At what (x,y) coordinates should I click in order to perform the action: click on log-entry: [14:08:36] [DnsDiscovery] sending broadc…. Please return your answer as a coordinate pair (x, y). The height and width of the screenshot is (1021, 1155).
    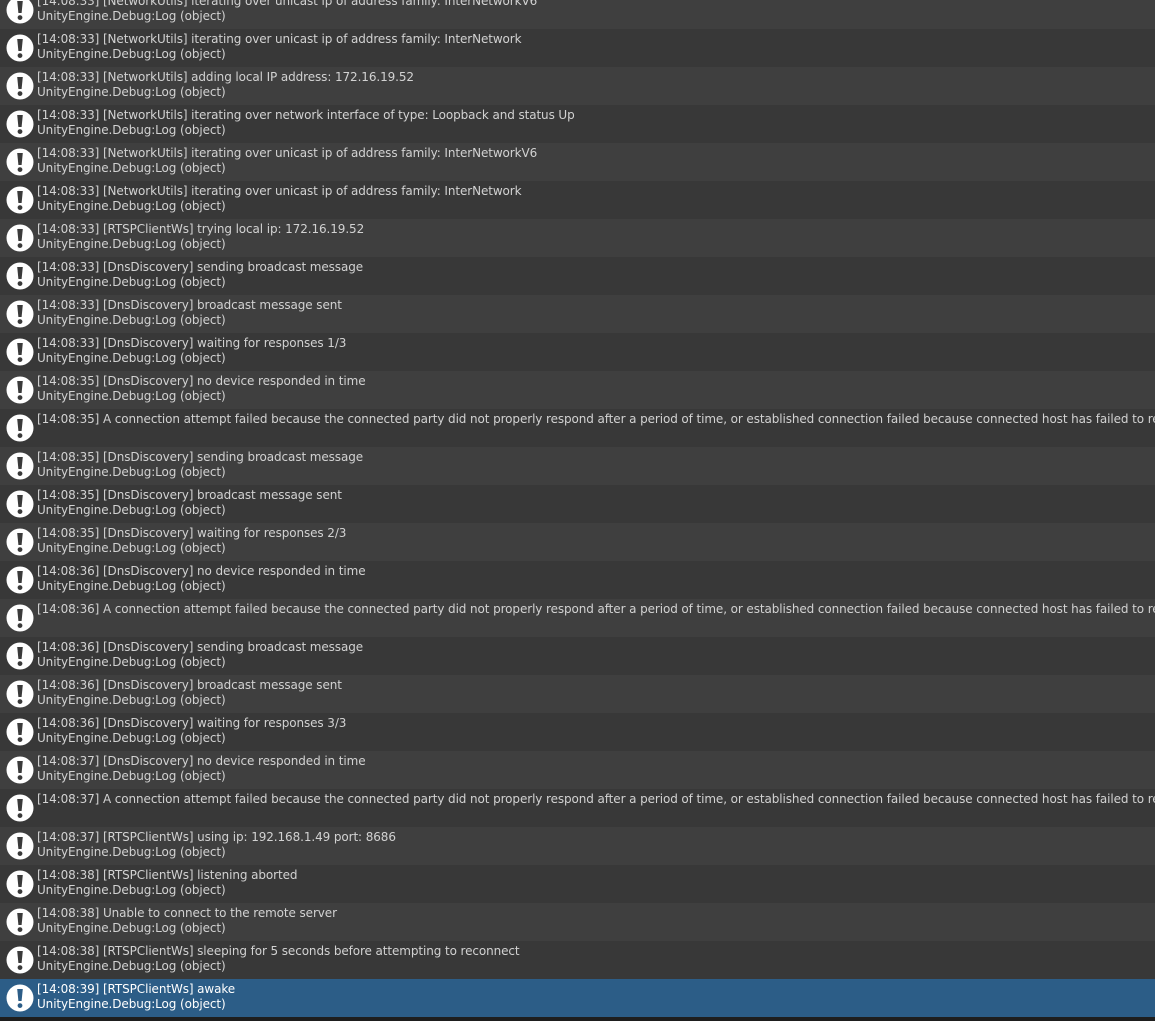
    Looking at the image, I should click on (577, 656).